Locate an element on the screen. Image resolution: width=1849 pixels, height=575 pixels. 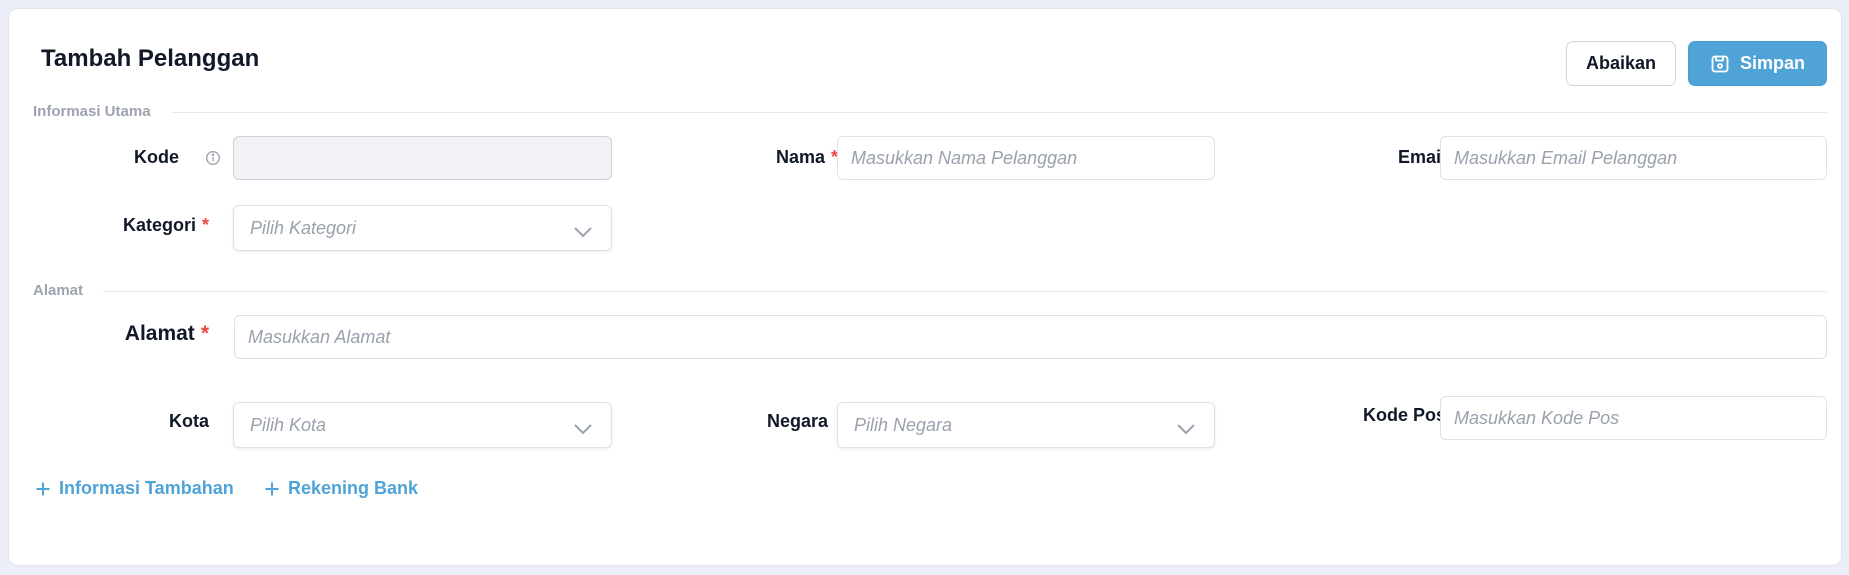
additional-info-label: Informasi Tambahan is located at coordinates (146, 488).